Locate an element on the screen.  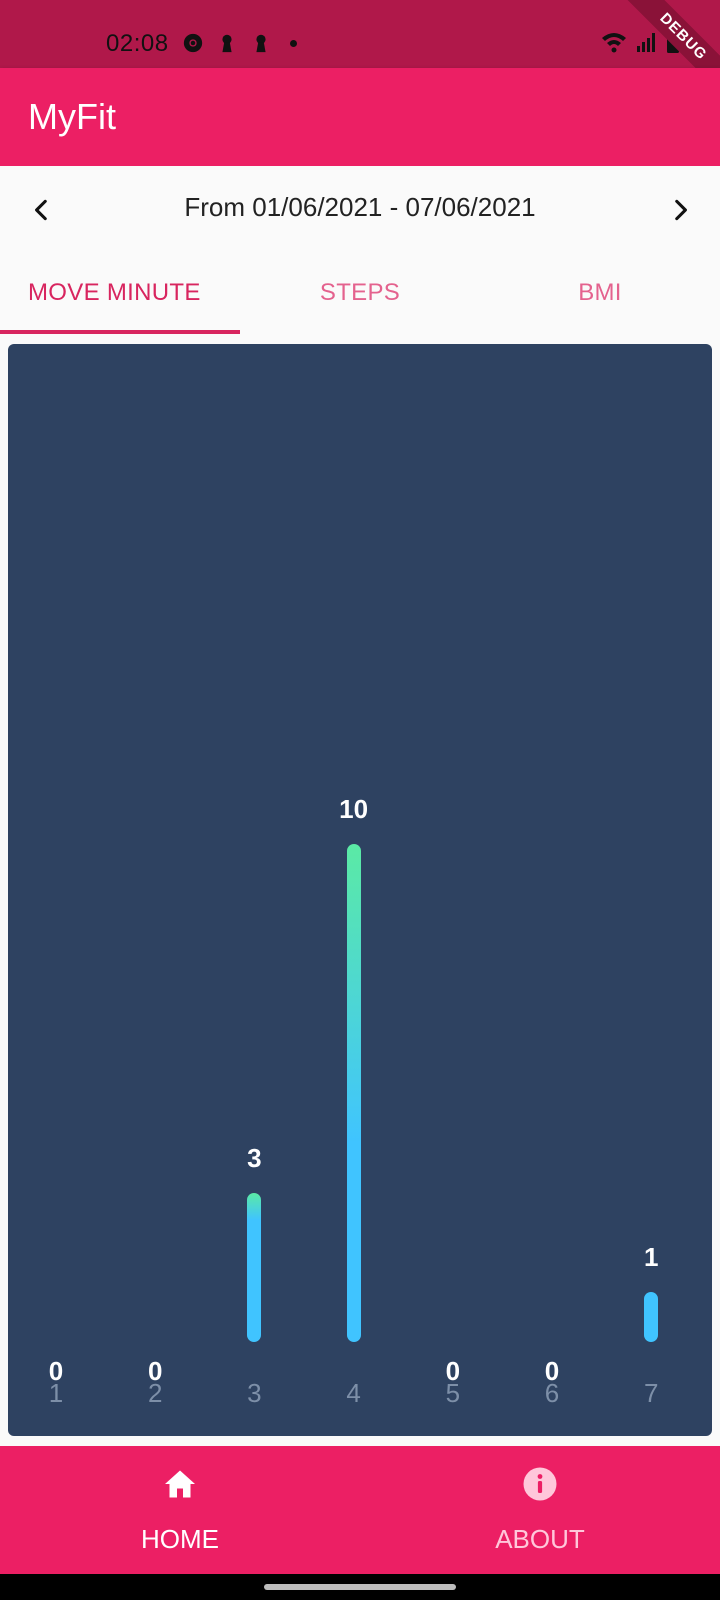
wifi-icon is located at coordinates (614, 43).